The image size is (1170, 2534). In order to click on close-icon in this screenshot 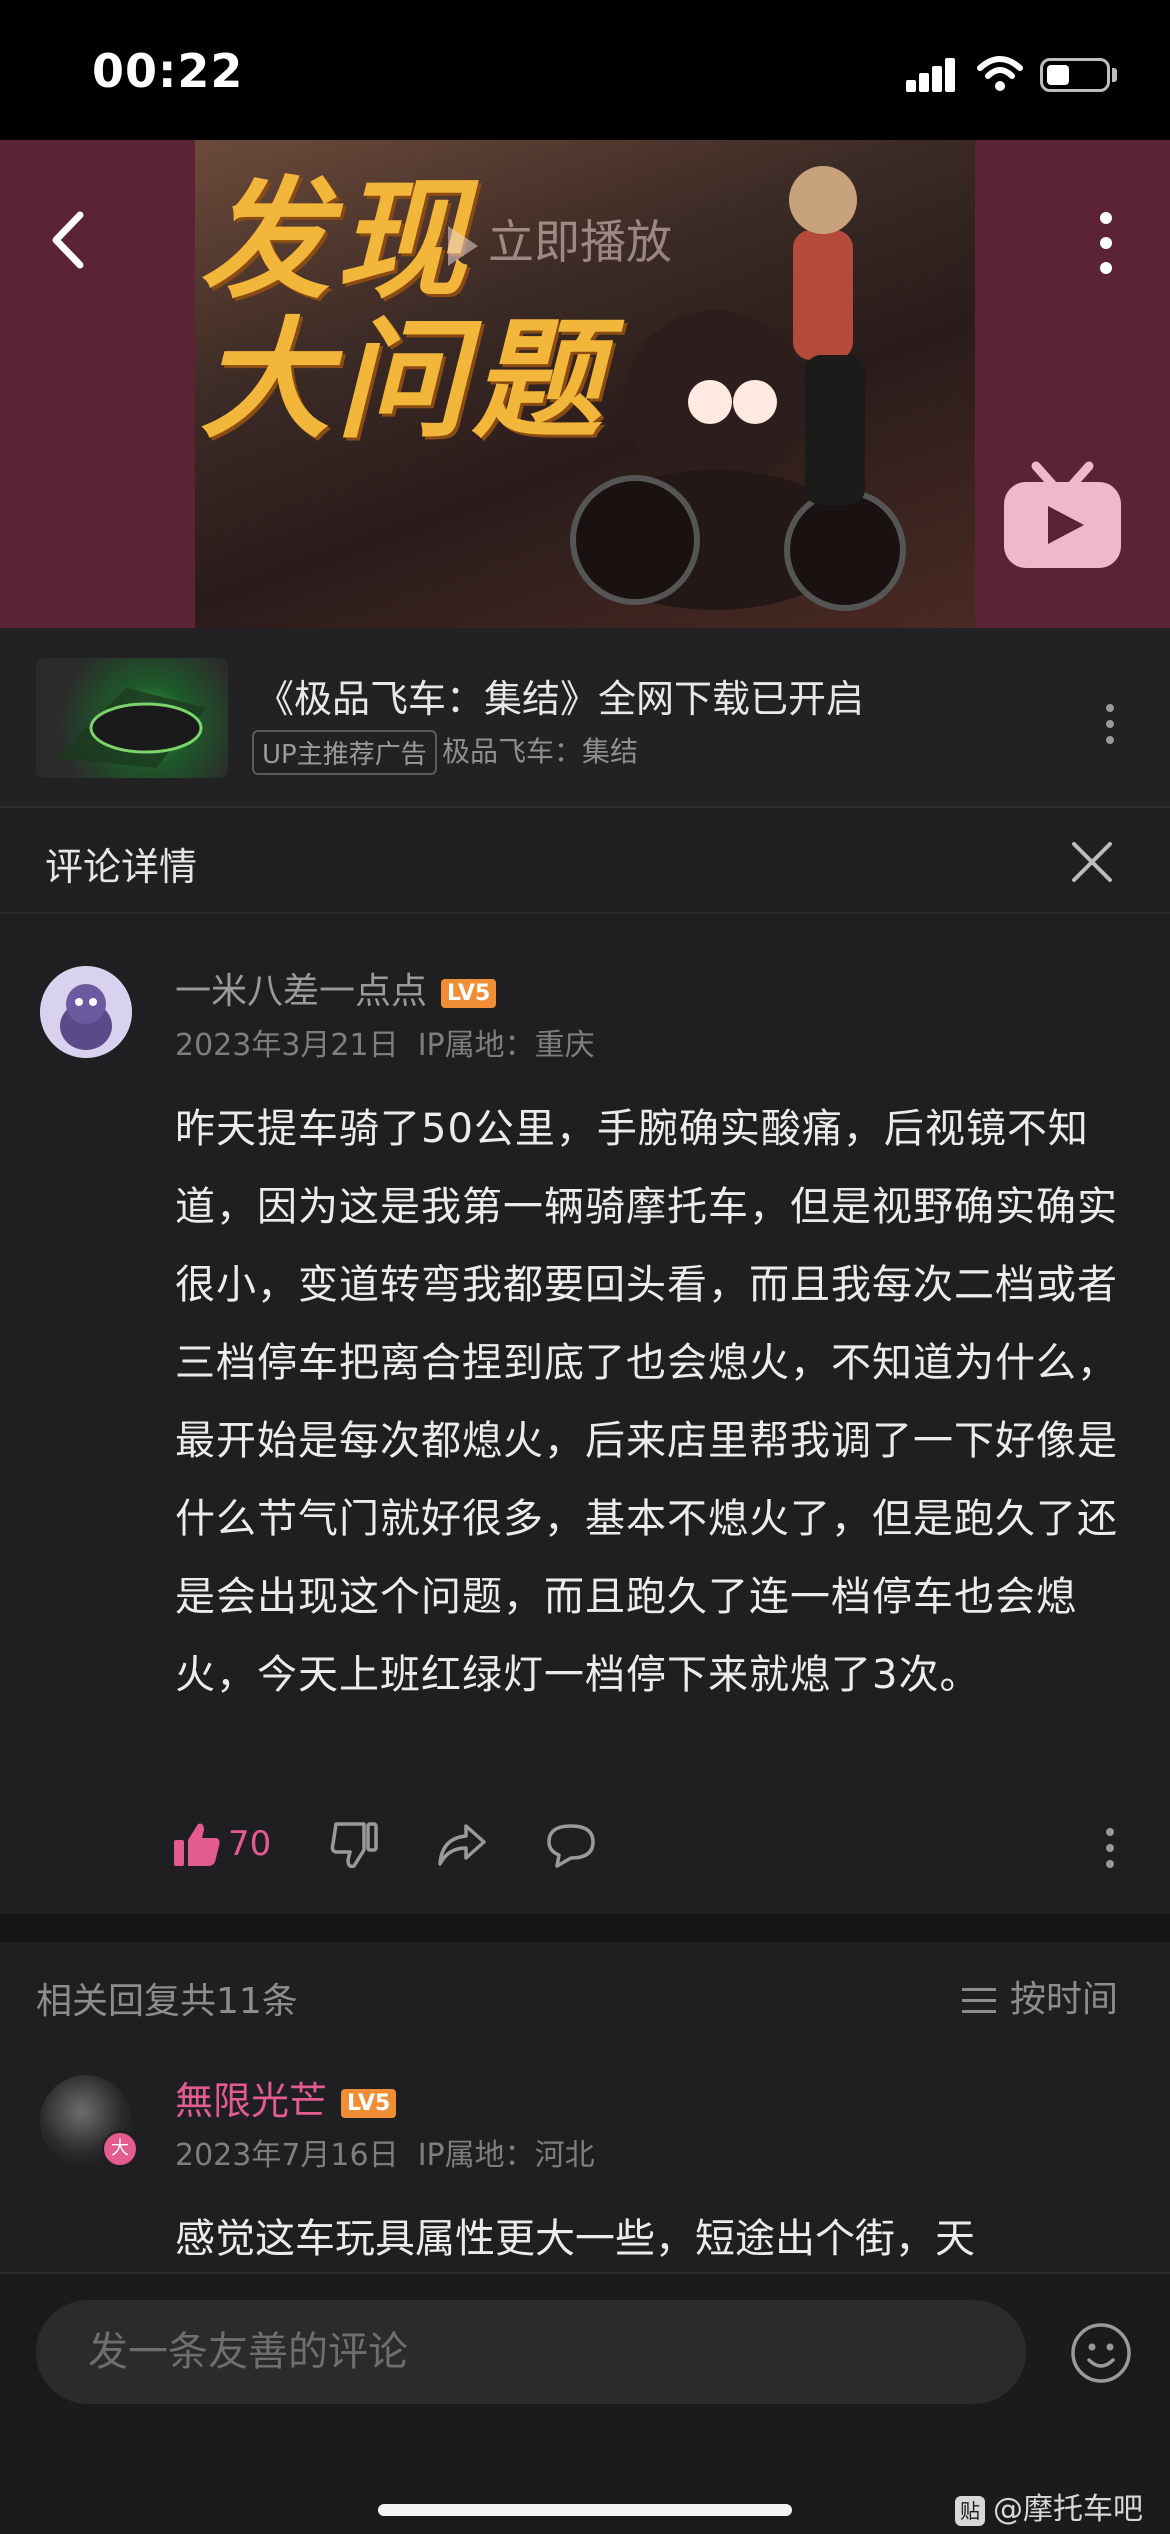, I will do `click(1092, 862)`.